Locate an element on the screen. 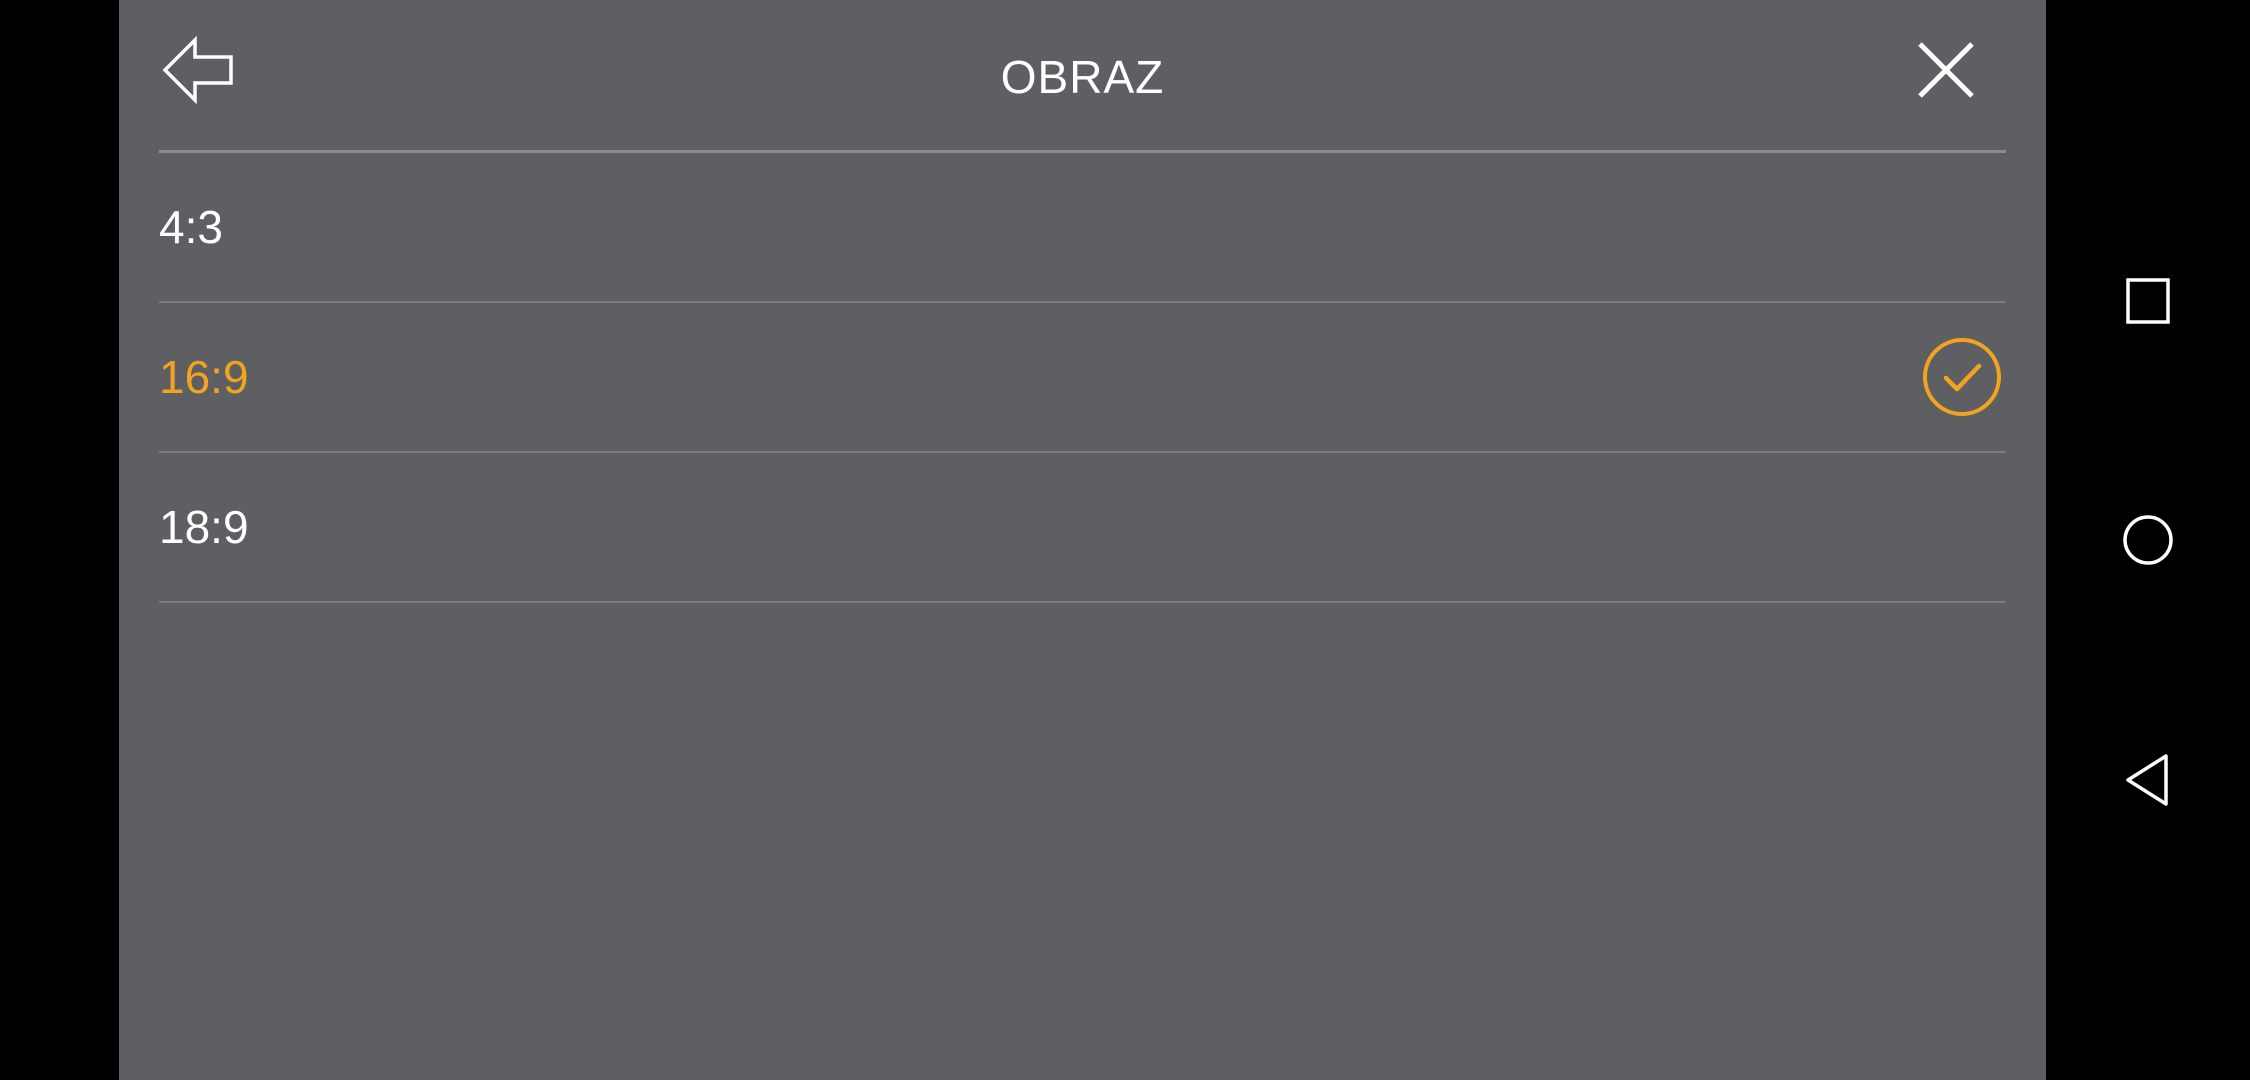 Image resolution: width=2250 pixels, height=1080 pixels. close-icon is located at coordinates (1946, 70).